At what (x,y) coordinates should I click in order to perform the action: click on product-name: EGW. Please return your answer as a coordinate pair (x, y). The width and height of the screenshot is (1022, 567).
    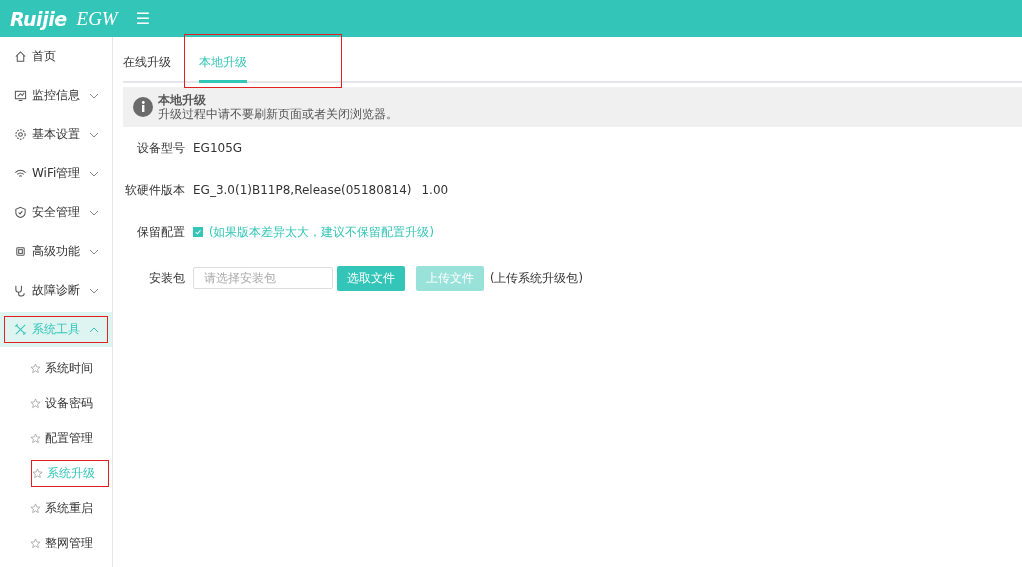
    Looking at the image, I should click on (97, 18).